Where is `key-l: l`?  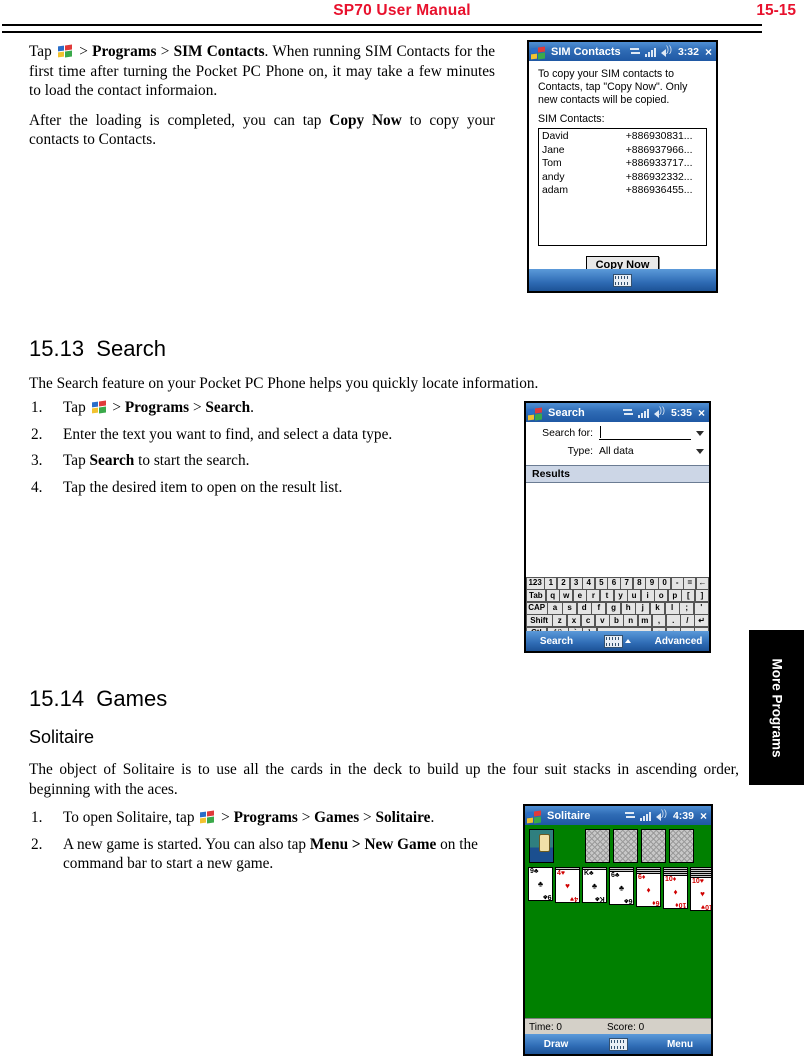
key-l: l is located at coordinates (672, 608).